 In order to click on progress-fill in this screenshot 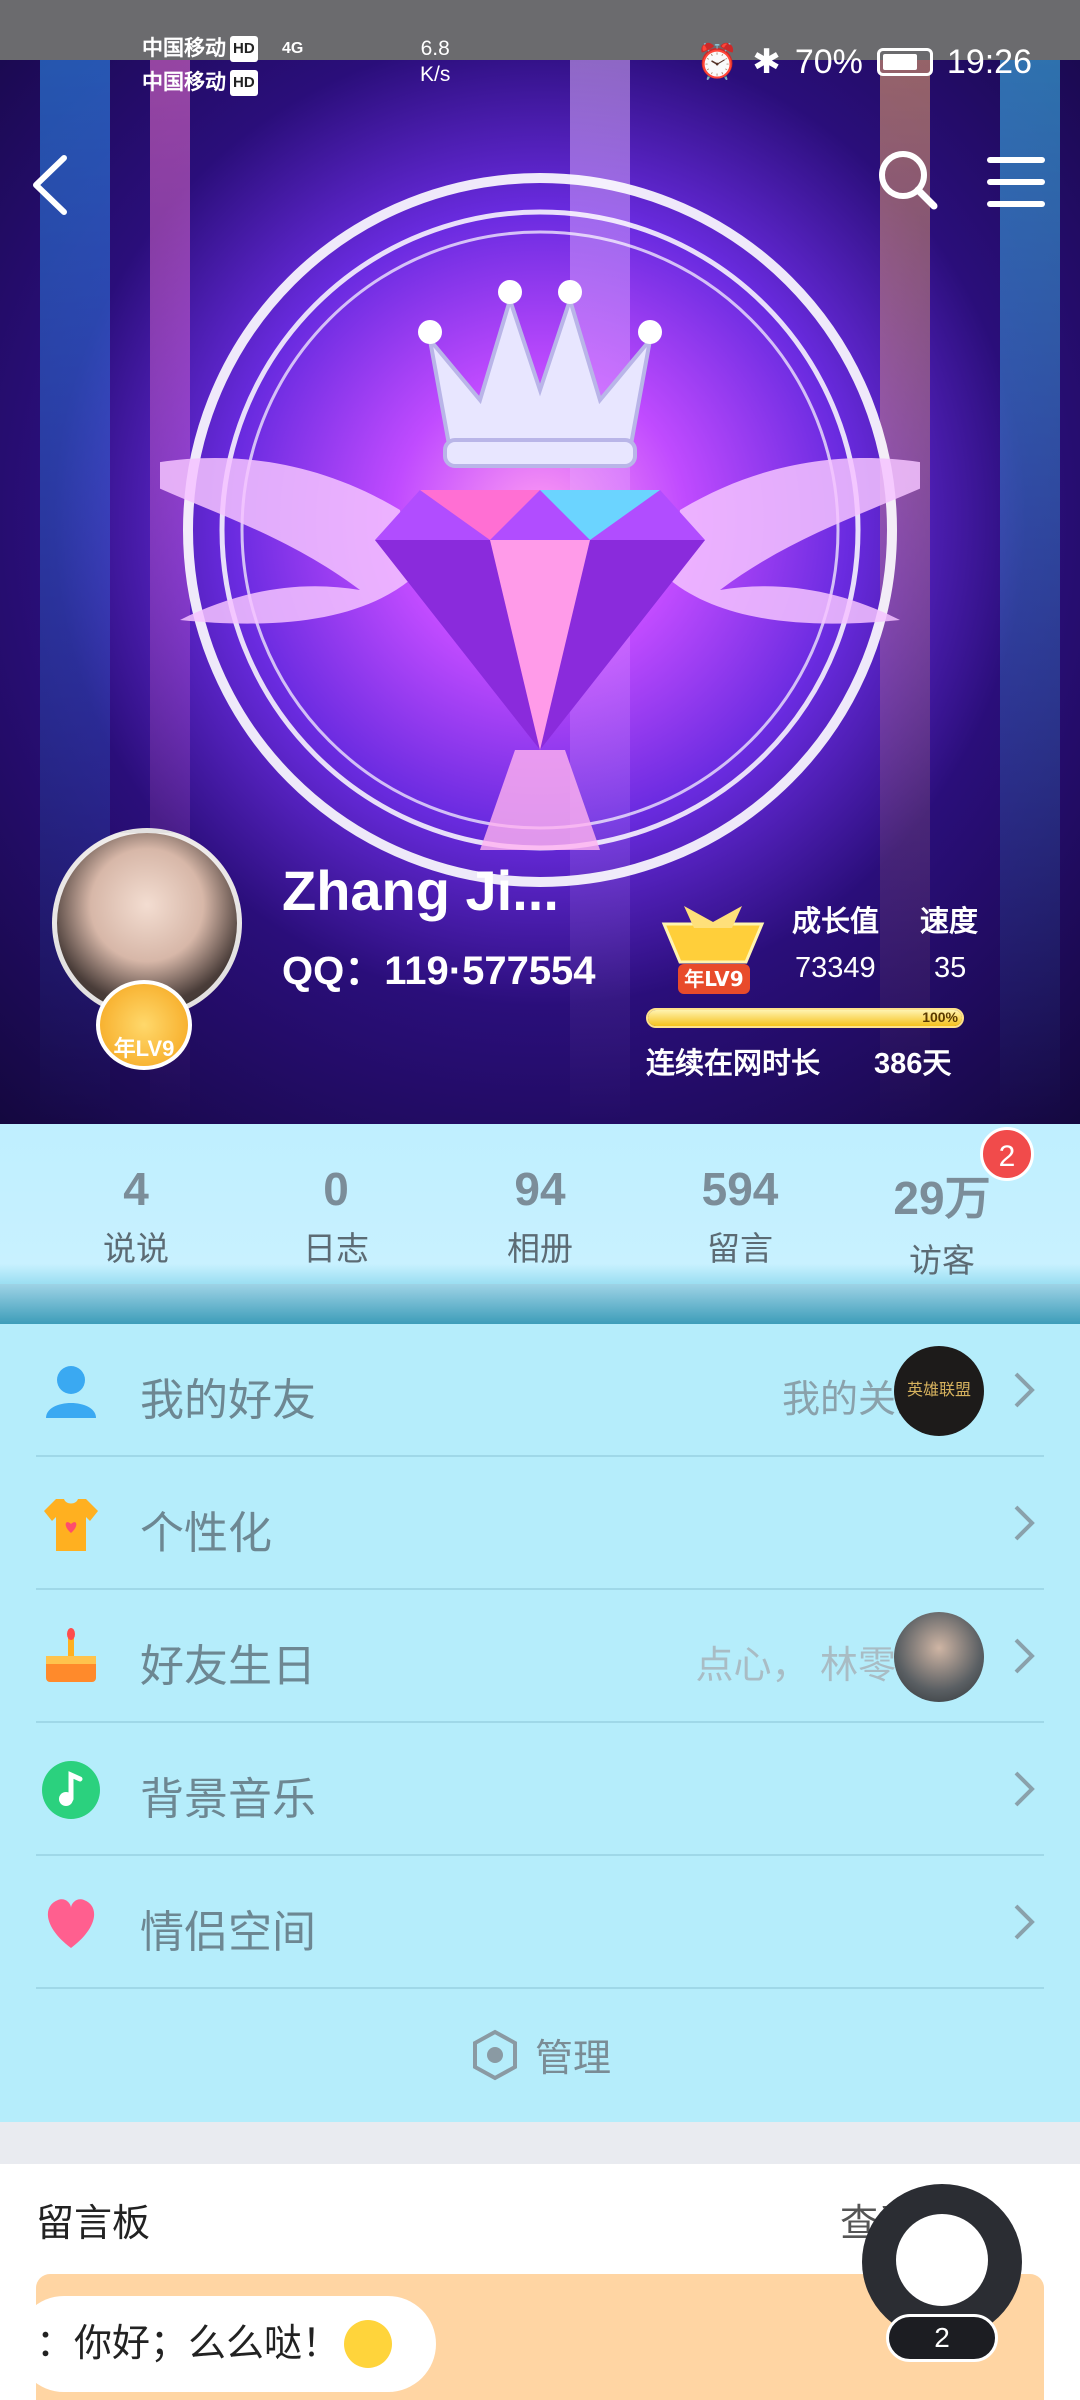, I will do `click(805, 1018)`.